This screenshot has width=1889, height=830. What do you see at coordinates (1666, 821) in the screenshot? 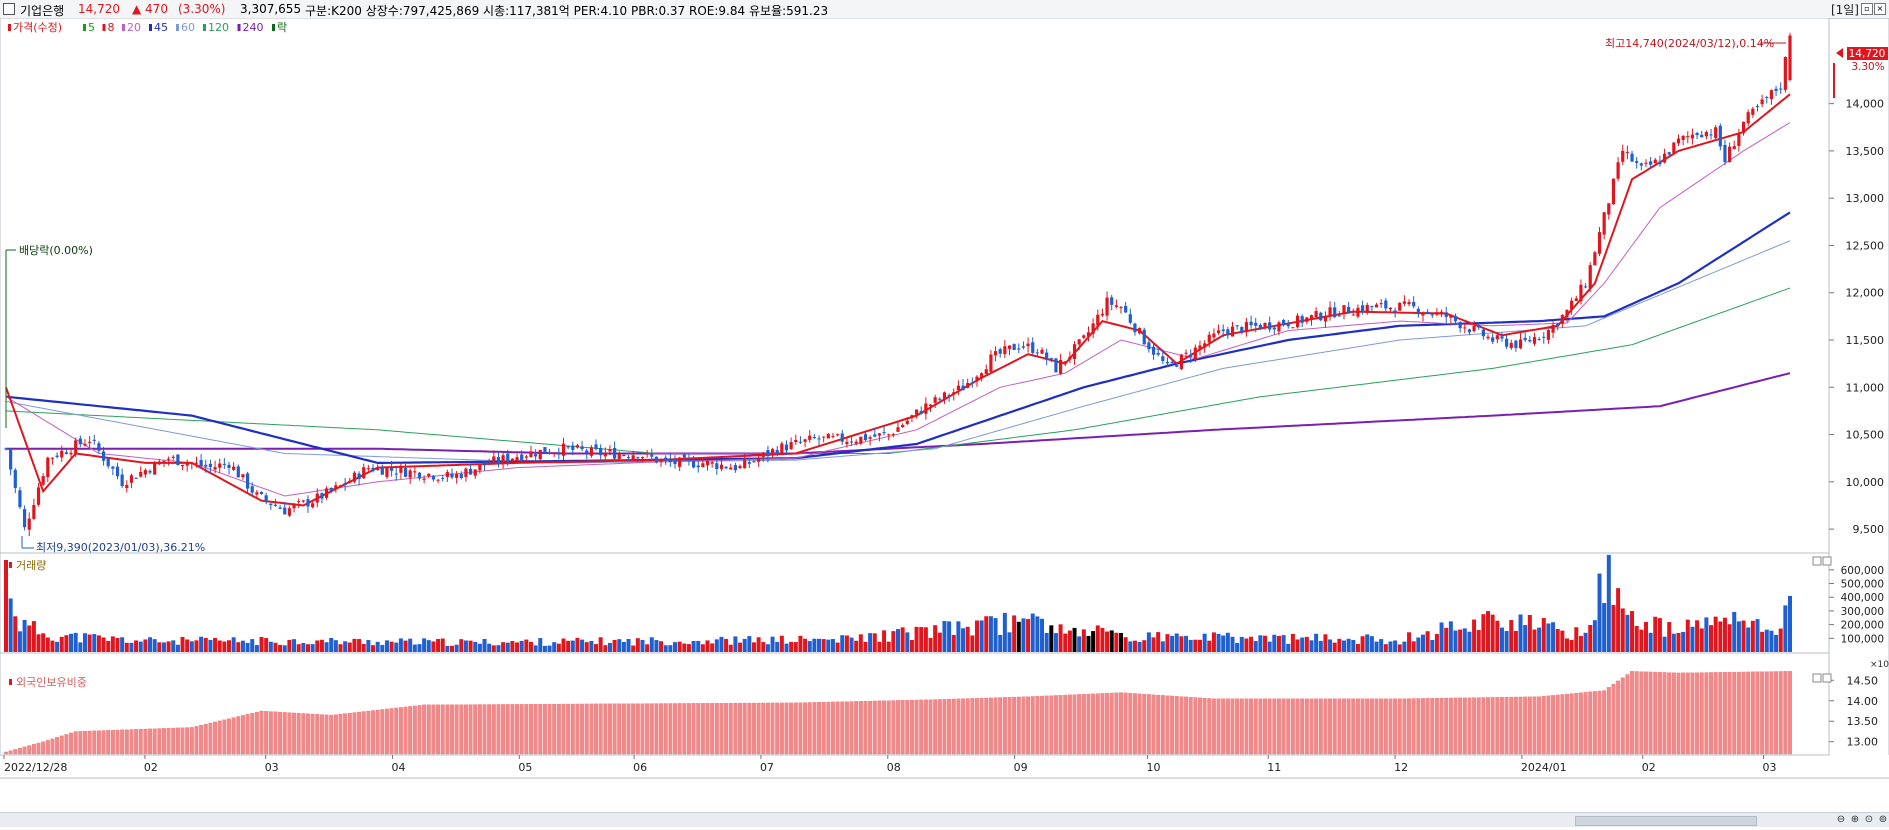
I see `scroll-thumb` at bounding box center [1666, 821].